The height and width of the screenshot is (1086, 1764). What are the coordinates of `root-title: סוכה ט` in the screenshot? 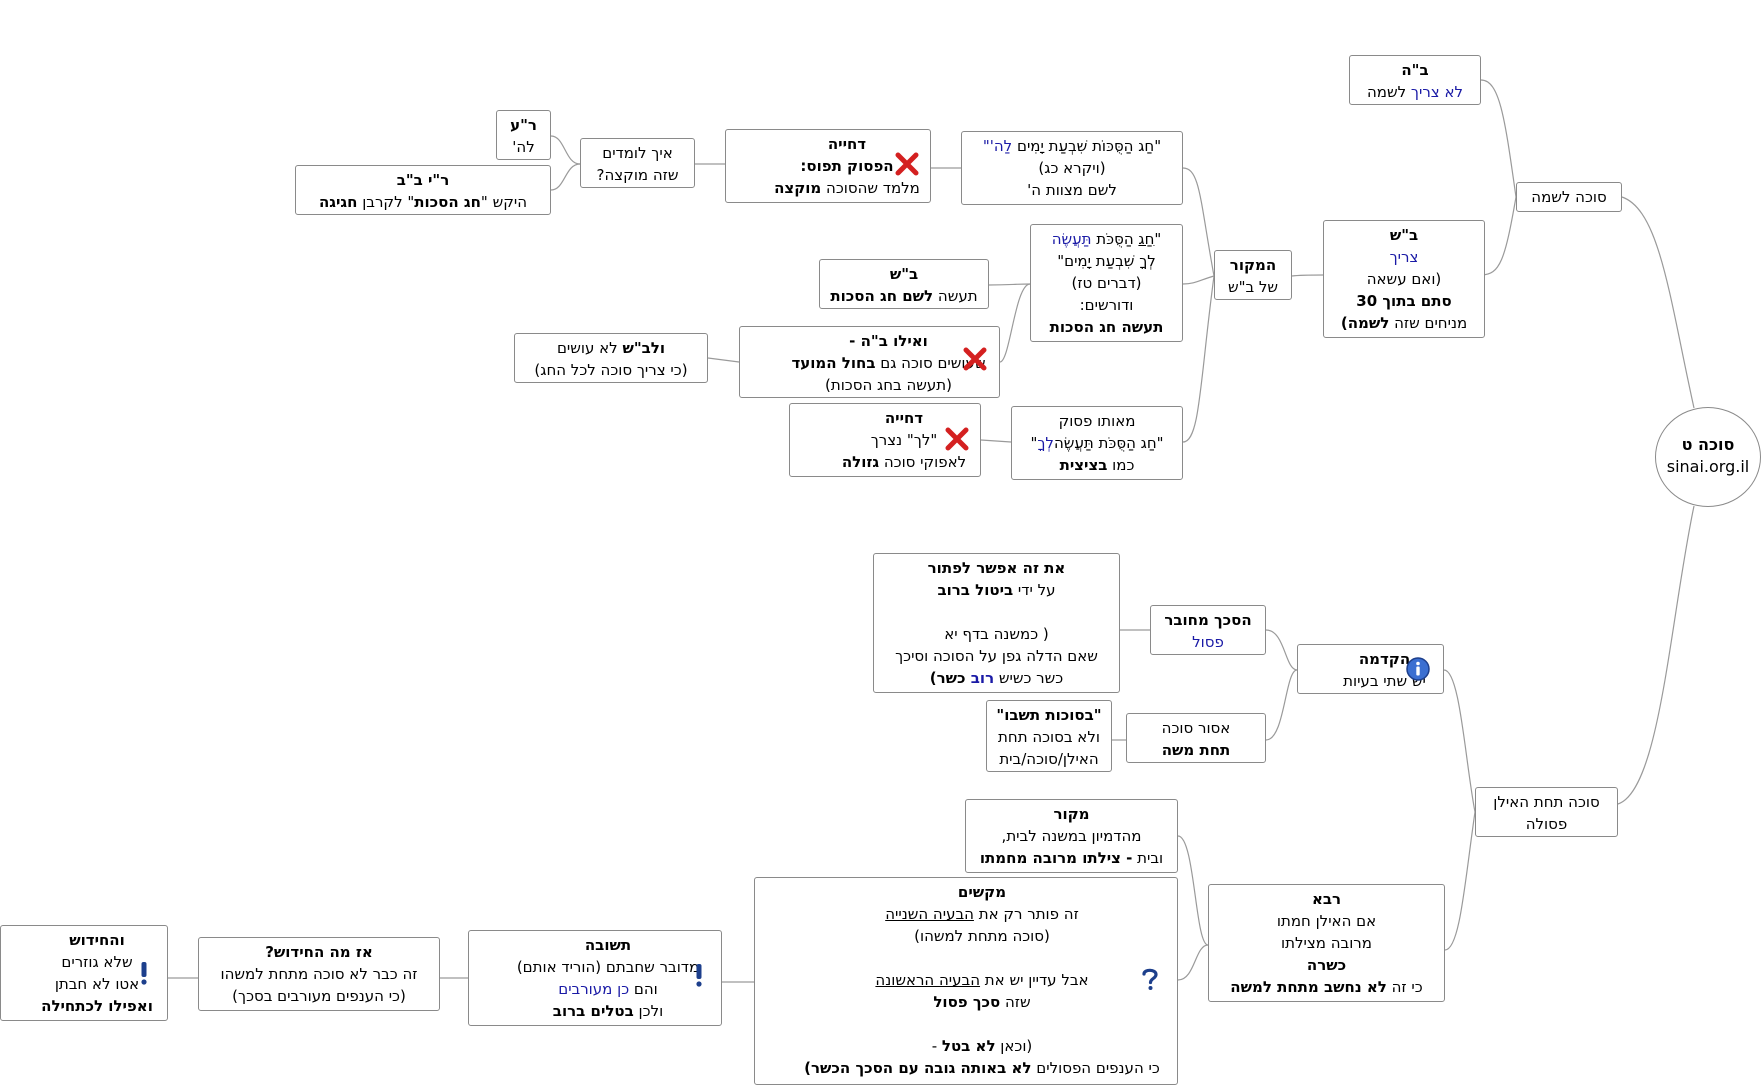 It's located at (1708, 444).